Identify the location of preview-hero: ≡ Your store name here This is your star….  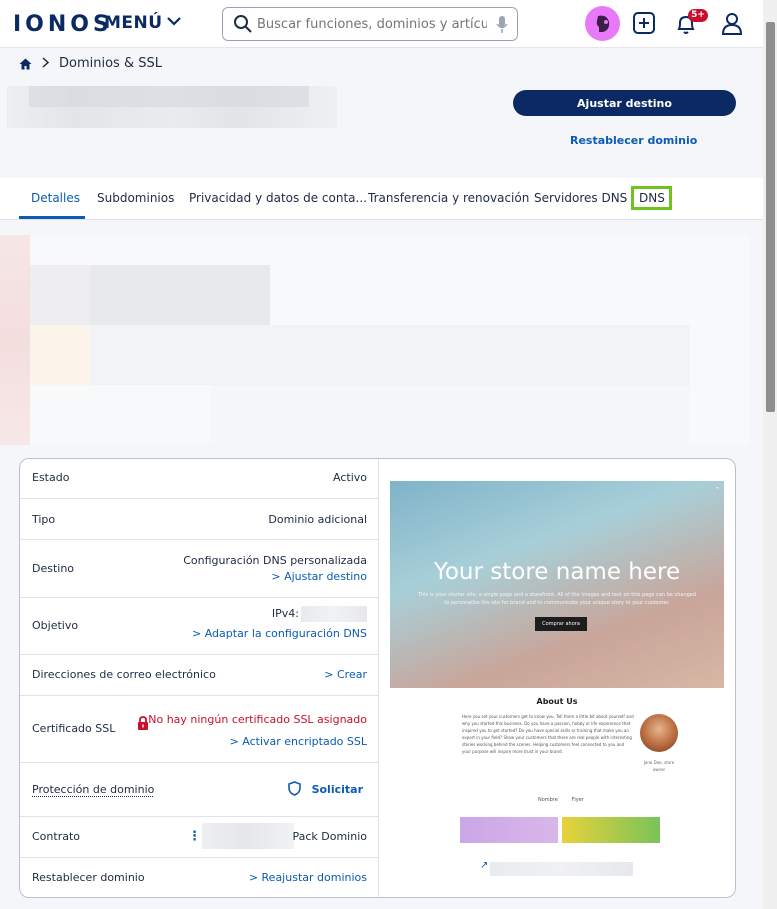
(557, 584).